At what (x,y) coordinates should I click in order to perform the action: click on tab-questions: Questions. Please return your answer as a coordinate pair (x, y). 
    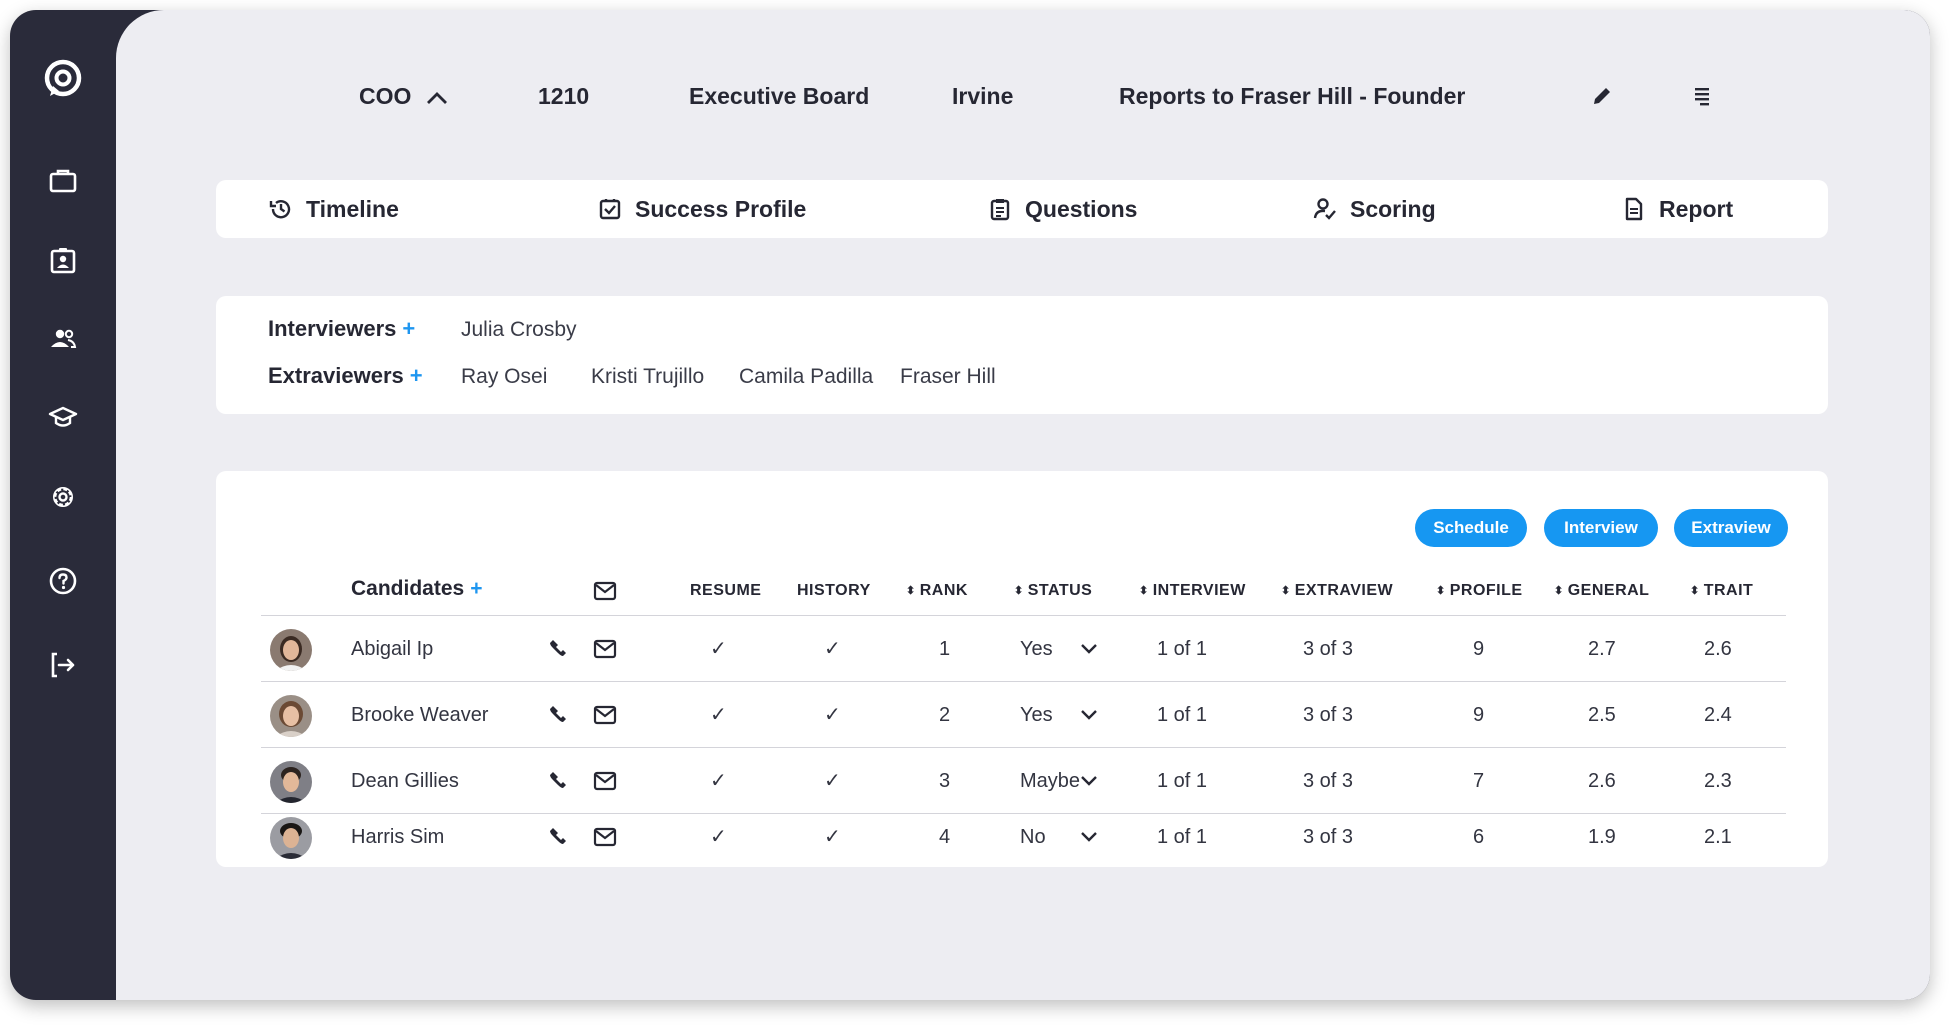
    Looking at the image, I should click on (1062, 209).